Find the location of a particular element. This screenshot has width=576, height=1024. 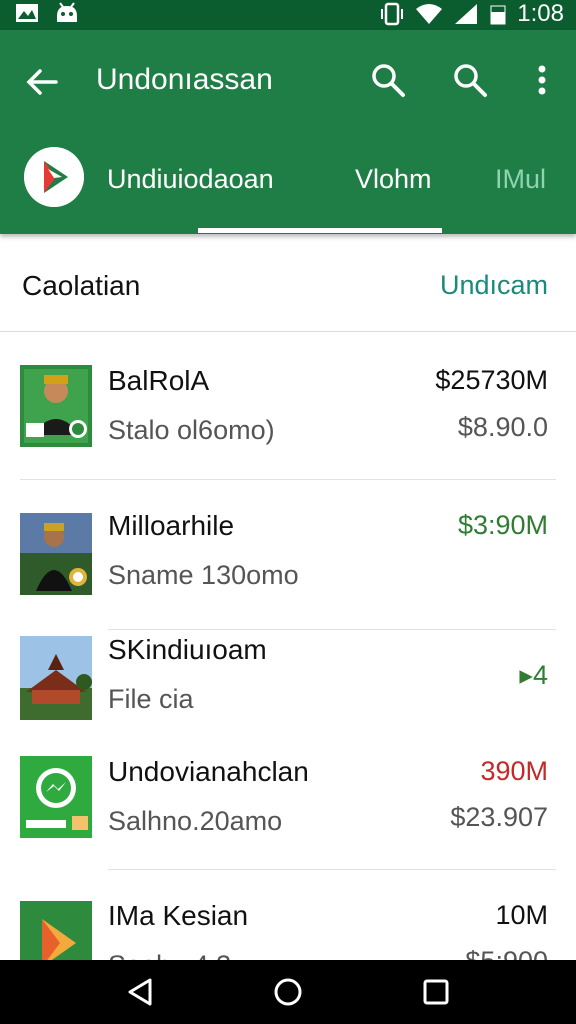

list-item: Milloarhile Sname 130omo $3:90M is located at coordinates (288, 555).